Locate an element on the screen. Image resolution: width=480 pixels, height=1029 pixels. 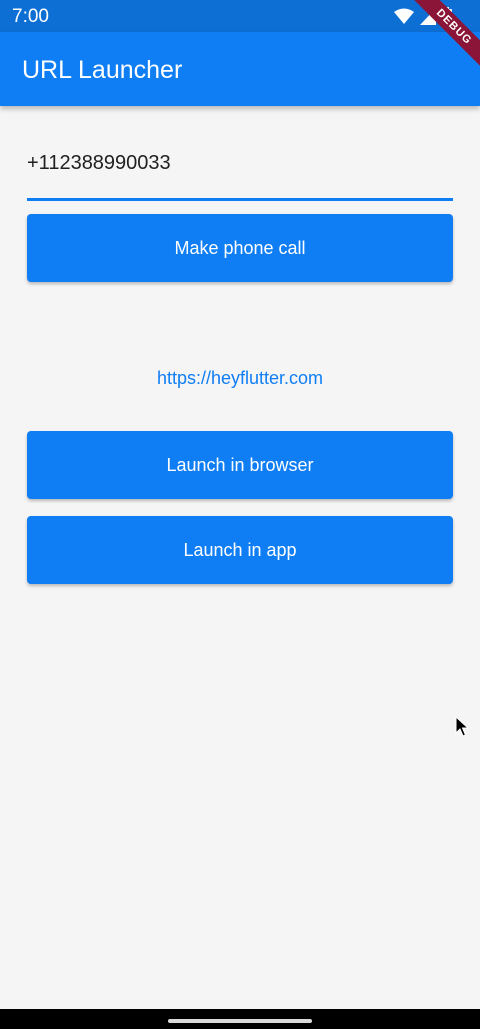
debug-banner: DEBUG is located at coordinates (440, 40).